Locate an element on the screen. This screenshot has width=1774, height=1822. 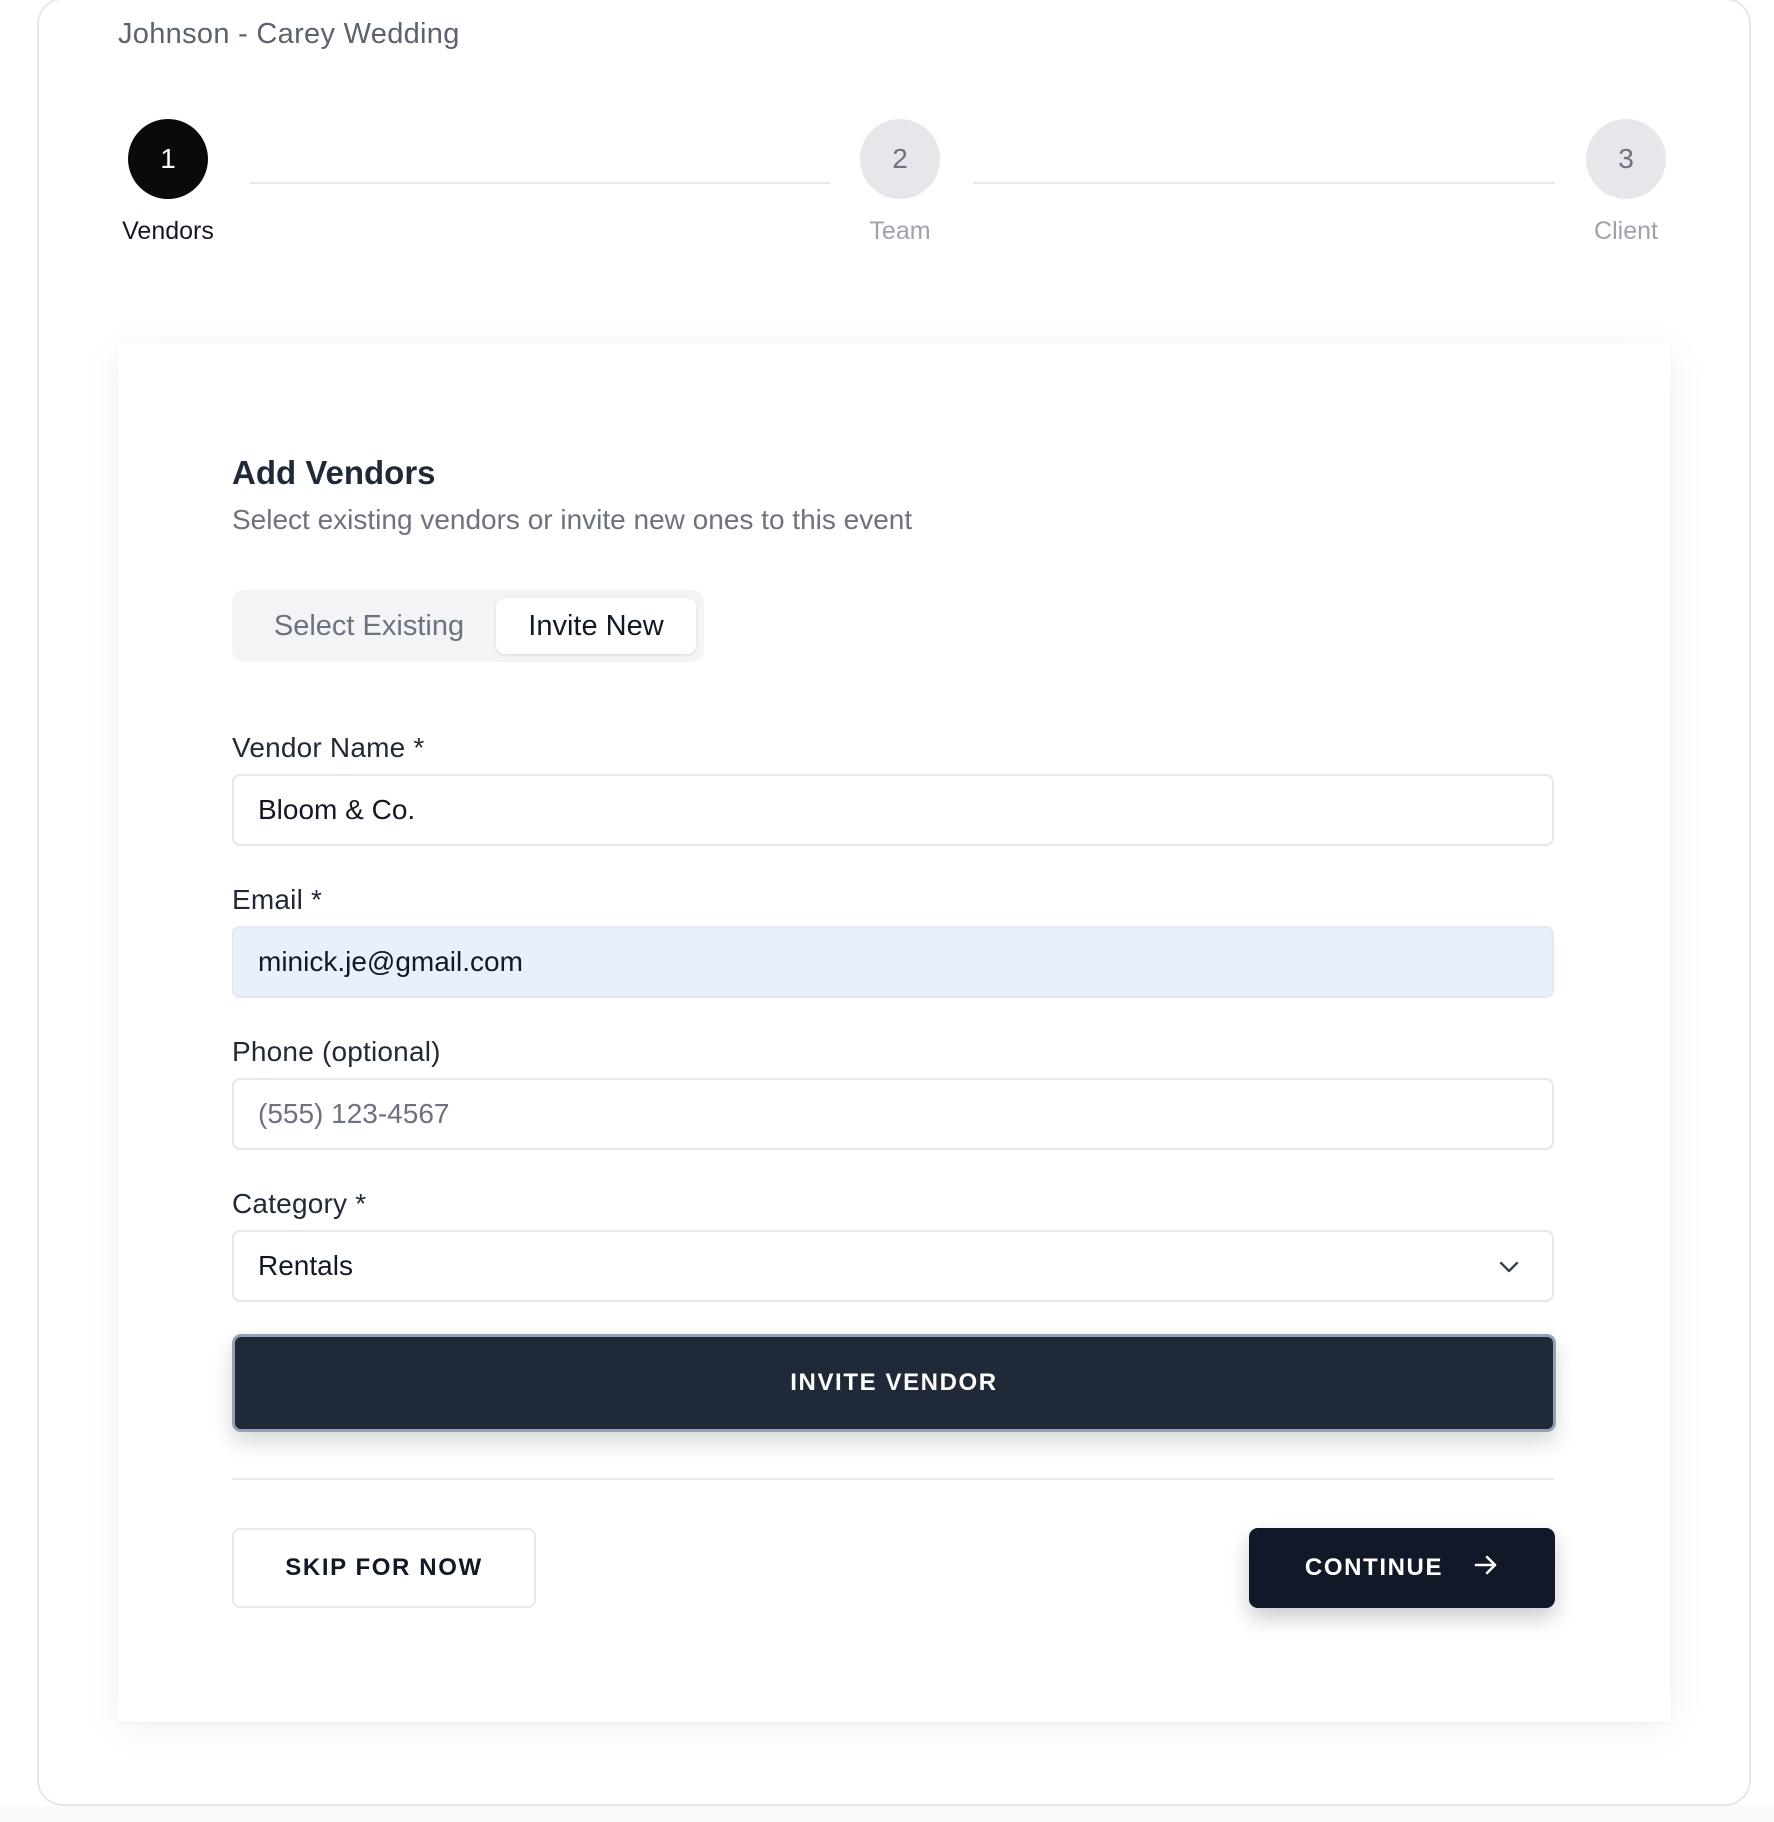
tab-select-existing: Select Existing is located at coordinates (369, 626).